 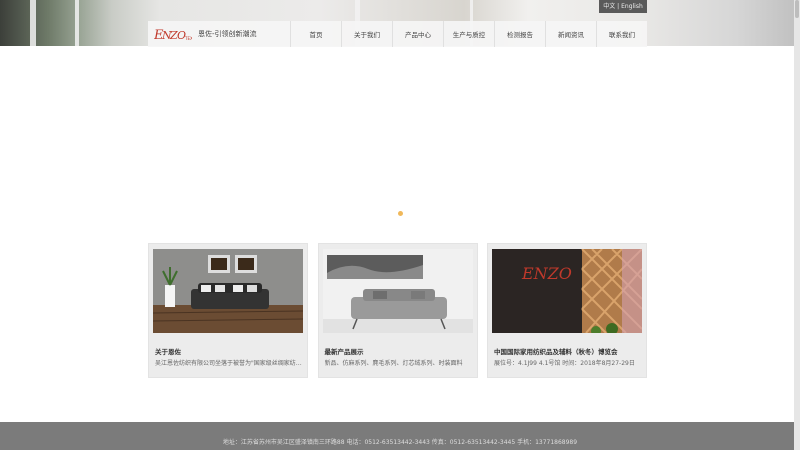 I want to click on nav-item-home: 首页, so click(x=315, y=34).